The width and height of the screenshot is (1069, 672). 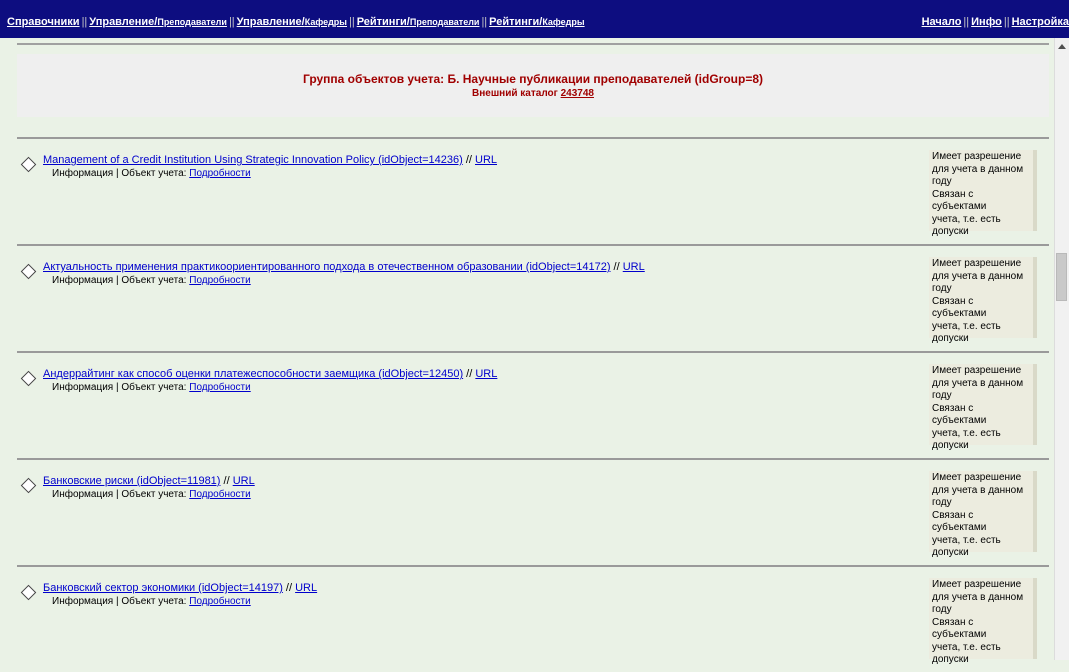 I want to click on nav-link-ratings-teachers: Рейтинги/Преподаватели, so click(x=418, y=22).